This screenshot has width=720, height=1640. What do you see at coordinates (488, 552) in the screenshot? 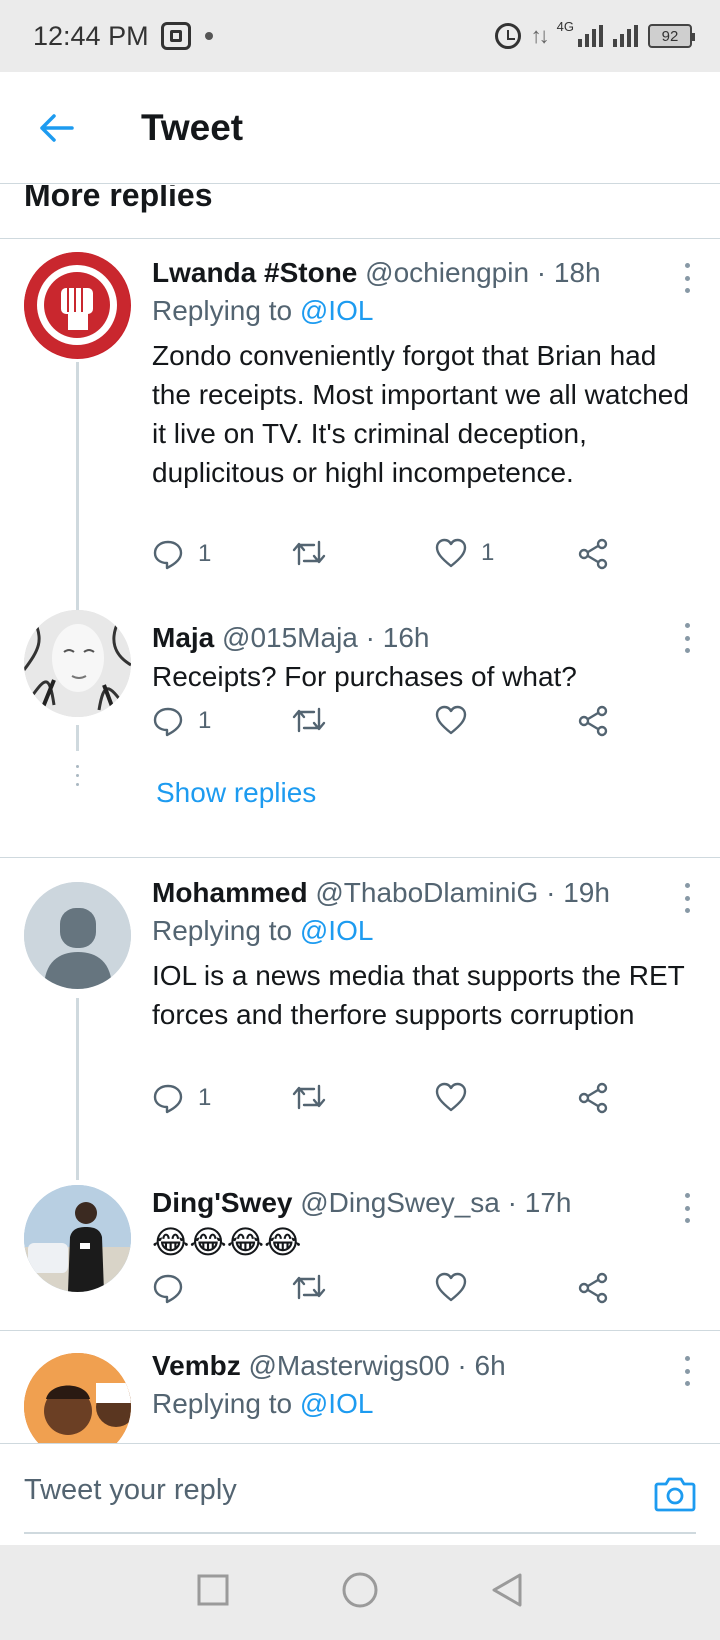
I see `like-count: 1` at bounding box center [488, 552].